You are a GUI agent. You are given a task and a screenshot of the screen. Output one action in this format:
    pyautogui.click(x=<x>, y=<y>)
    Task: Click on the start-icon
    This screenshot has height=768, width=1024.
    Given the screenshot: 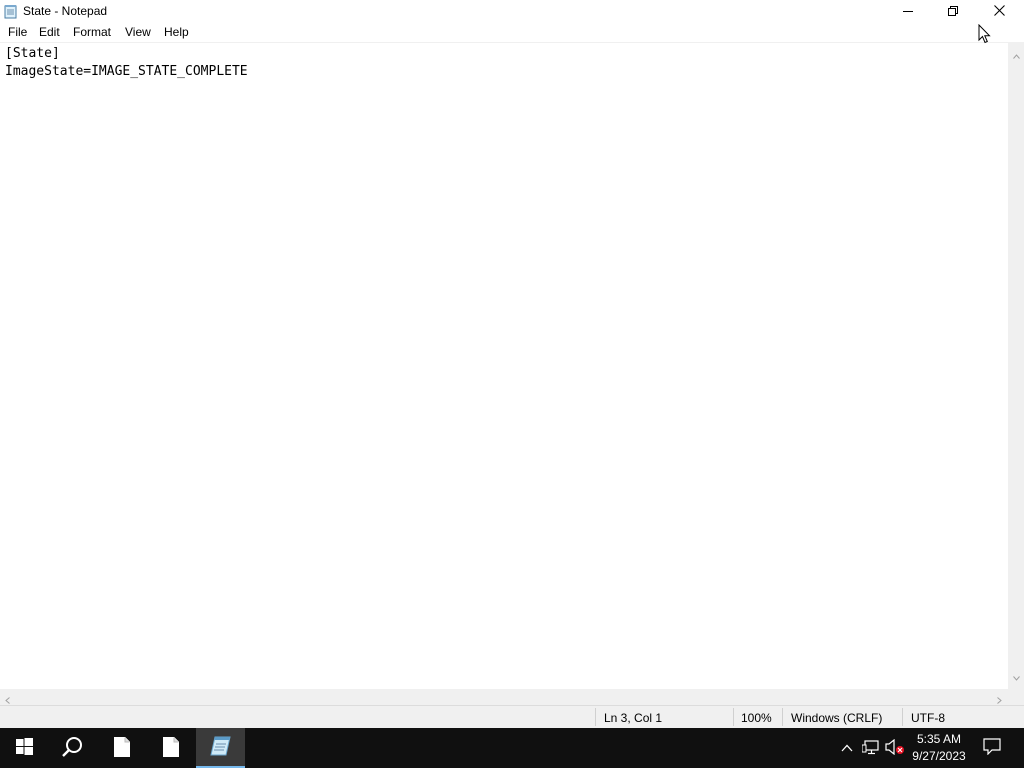 What is the action you would take?
    pyautogui.click(x=24, y=748)
    